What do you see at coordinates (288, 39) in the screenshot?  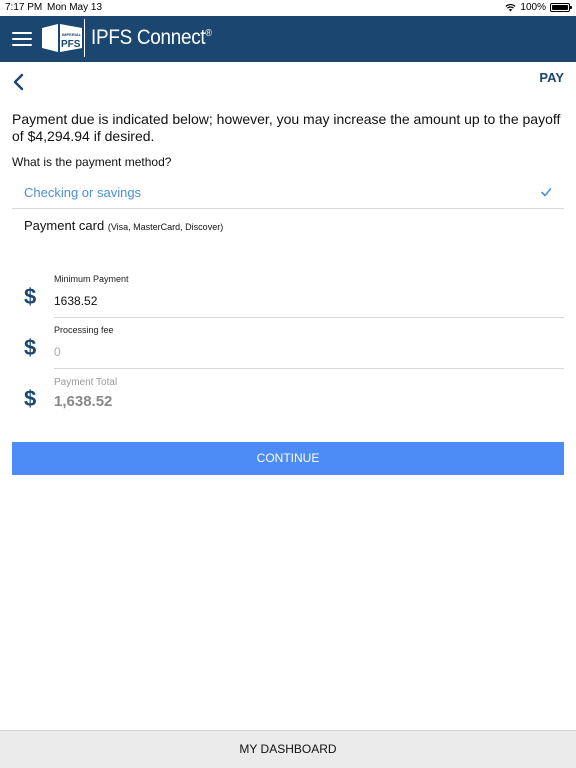 I see `app-header: IMPERIAL PFS IPFS Connect®` at bounding box center [288, 39].